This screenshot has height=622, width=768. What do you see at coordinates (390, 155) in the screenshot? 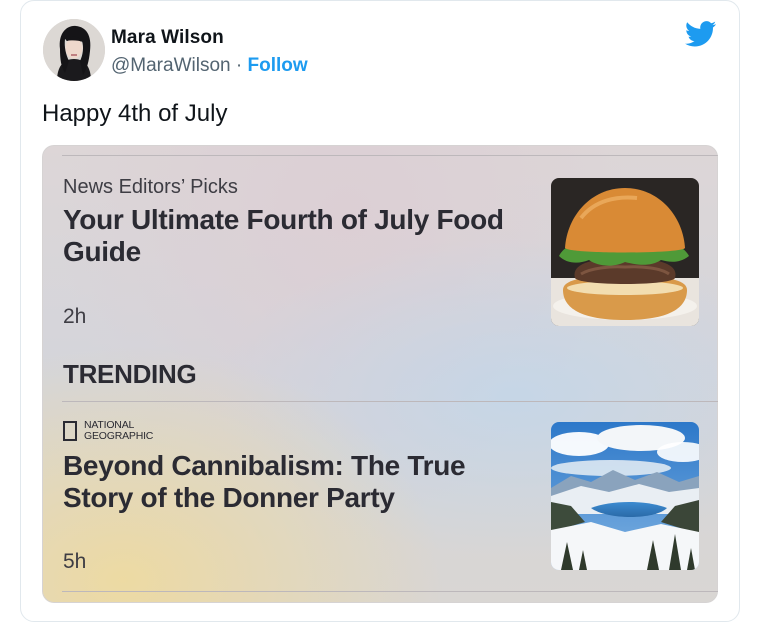
I see `top-divider` at bounding box center [390, 155].